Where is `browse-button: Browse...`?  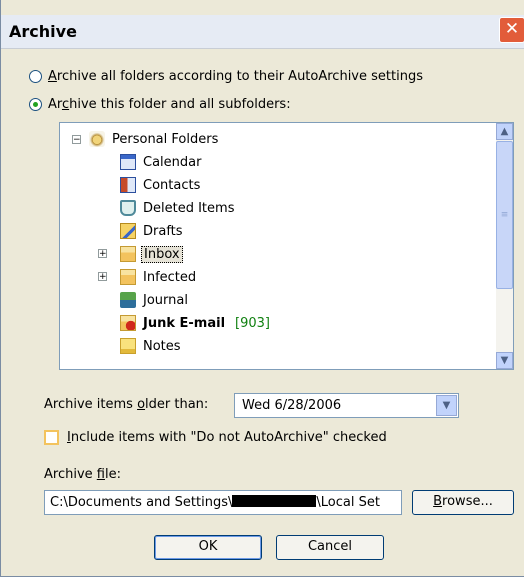
browse-button: Browse... is located at coordinates (463, 502).